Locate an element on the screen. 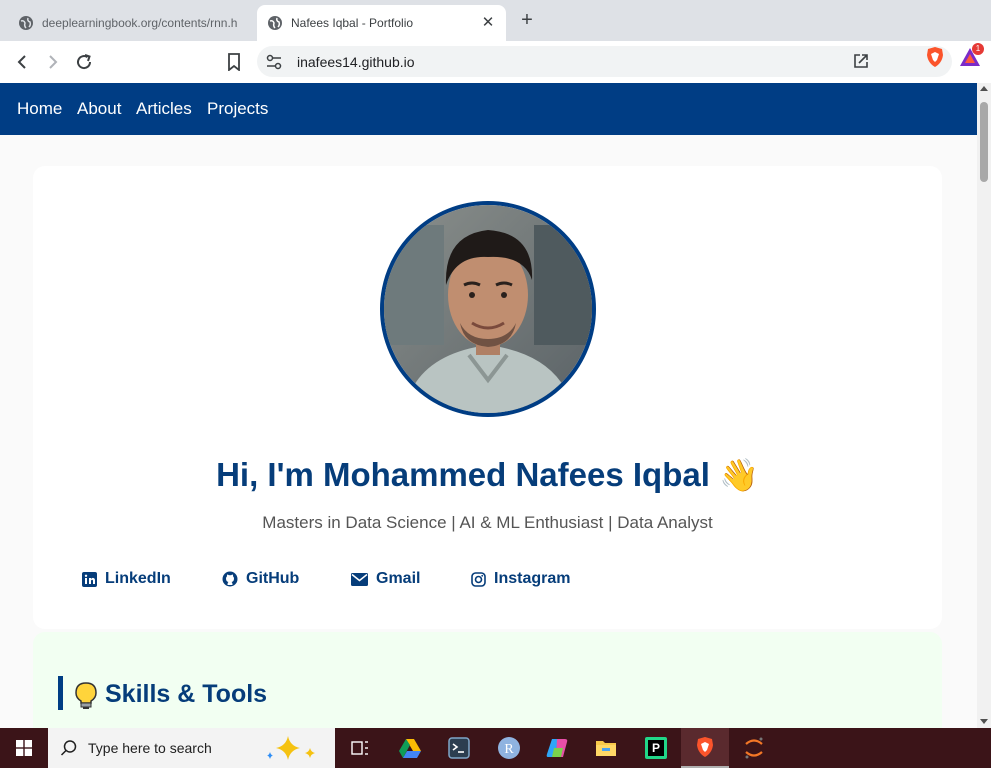  arrow-right-icon is located at coordinates (53, 62).